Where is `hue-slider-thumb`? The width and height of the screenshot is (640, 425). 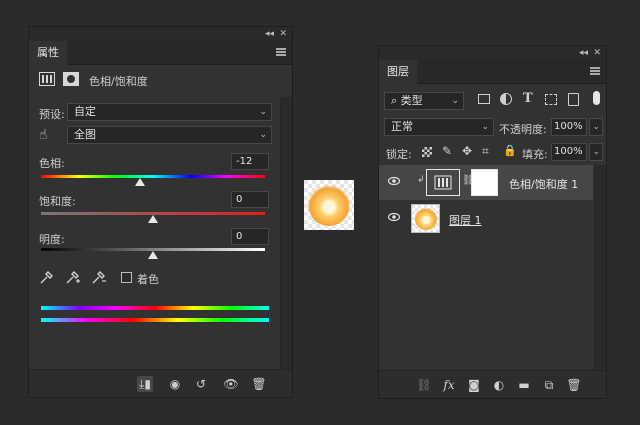 hue-slider-thumb is located at coordinates (140, 182).